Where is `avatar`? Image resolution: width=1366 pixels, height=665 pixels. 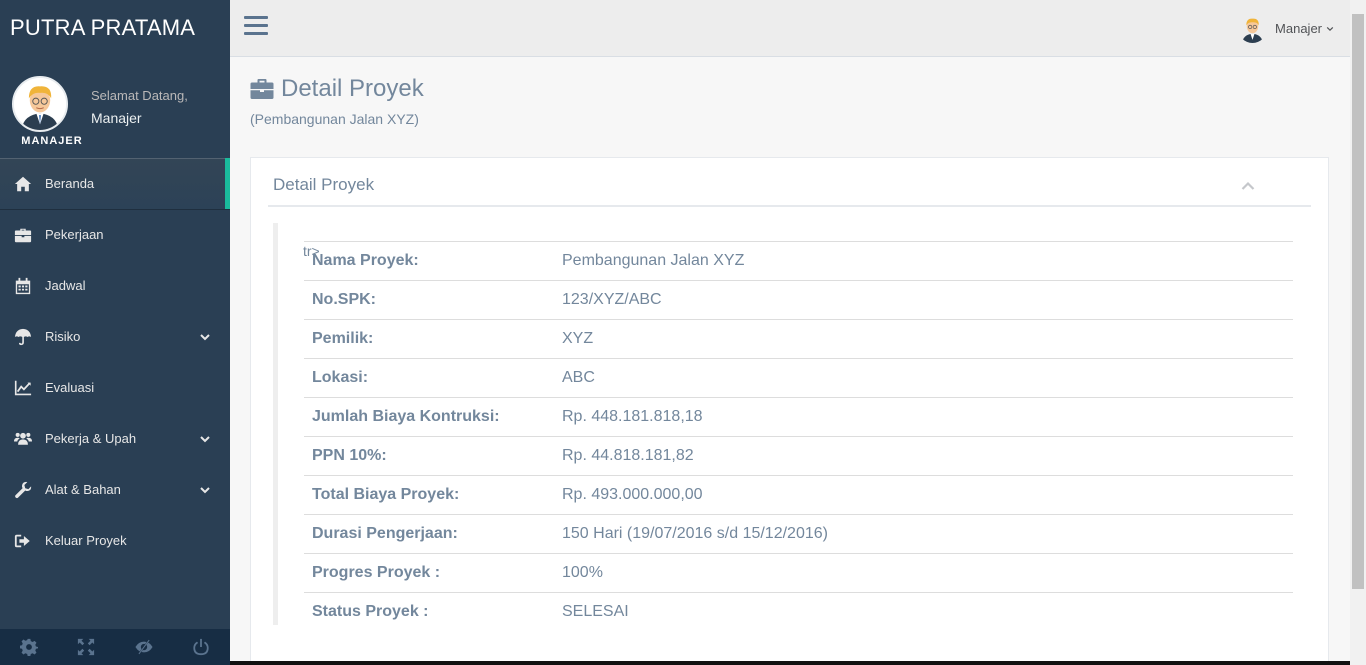
avatar is located at coordinates (40, 104).